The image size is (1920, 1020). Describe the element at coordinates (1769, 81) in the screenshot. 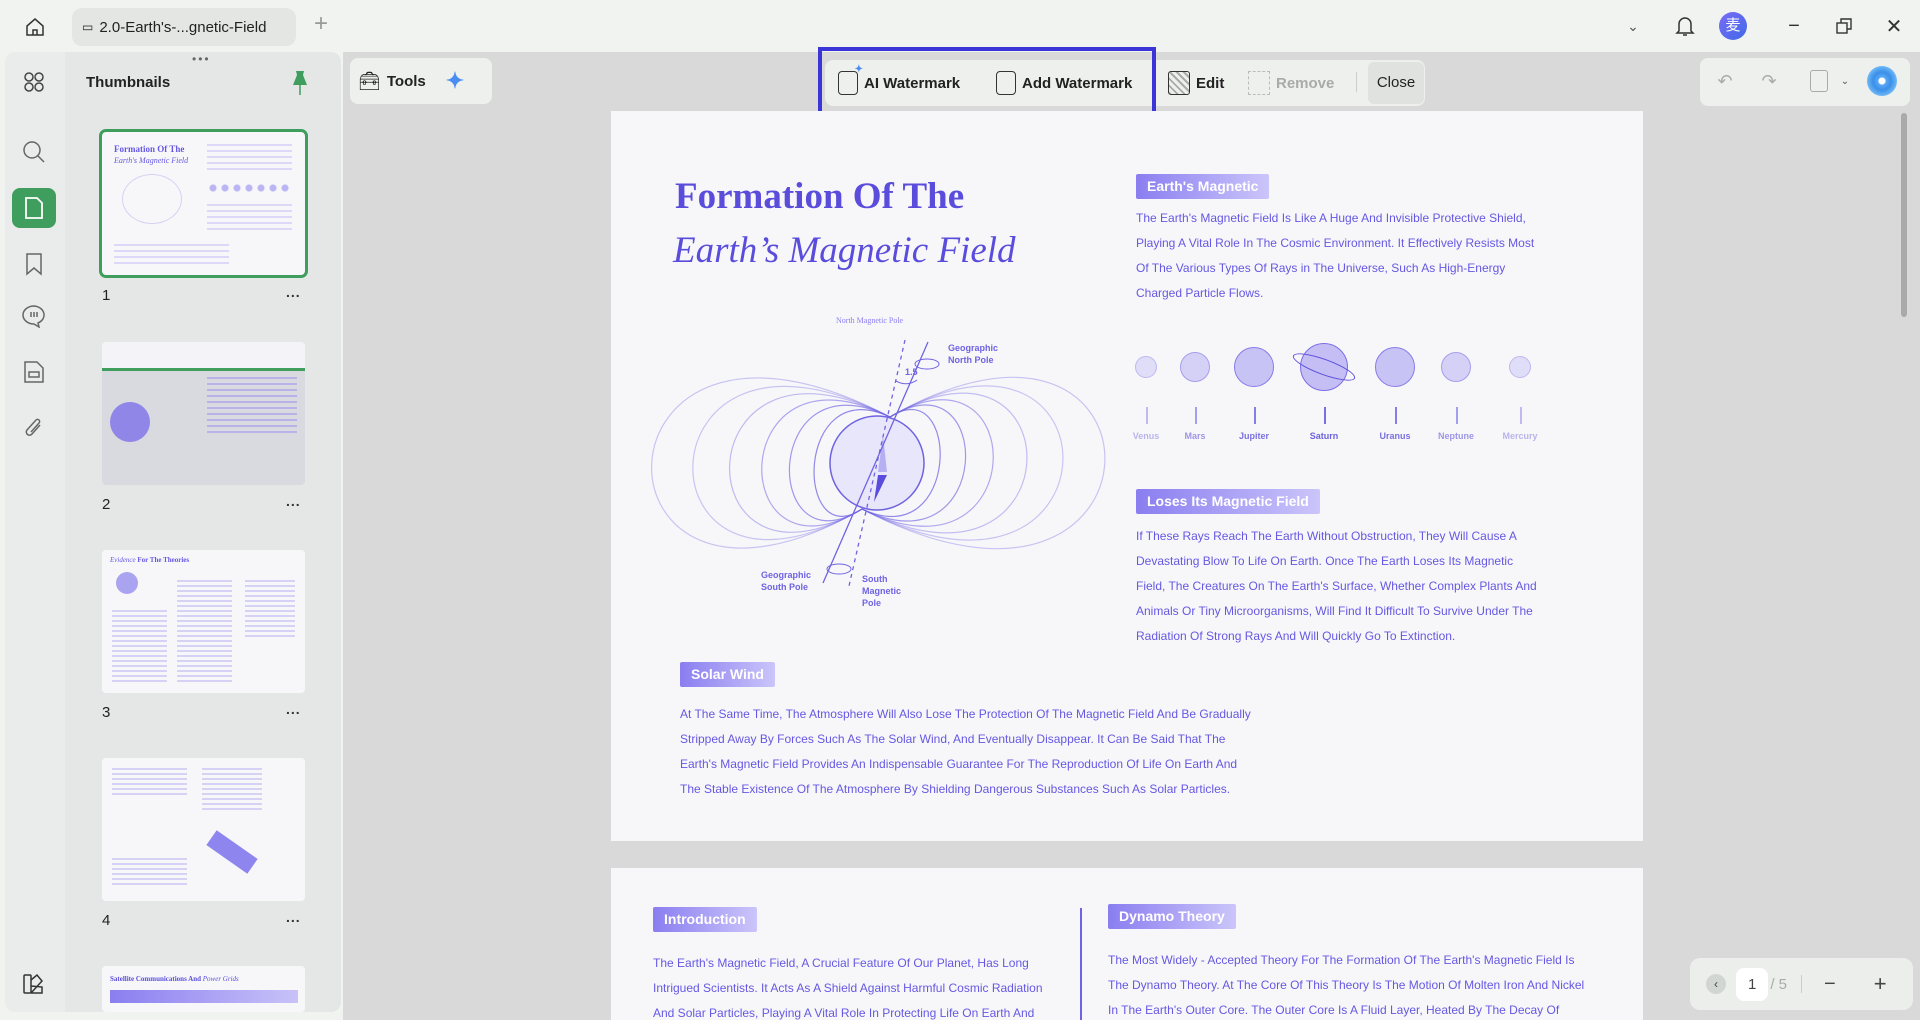

I see `redo-icon: ↷` at that location.